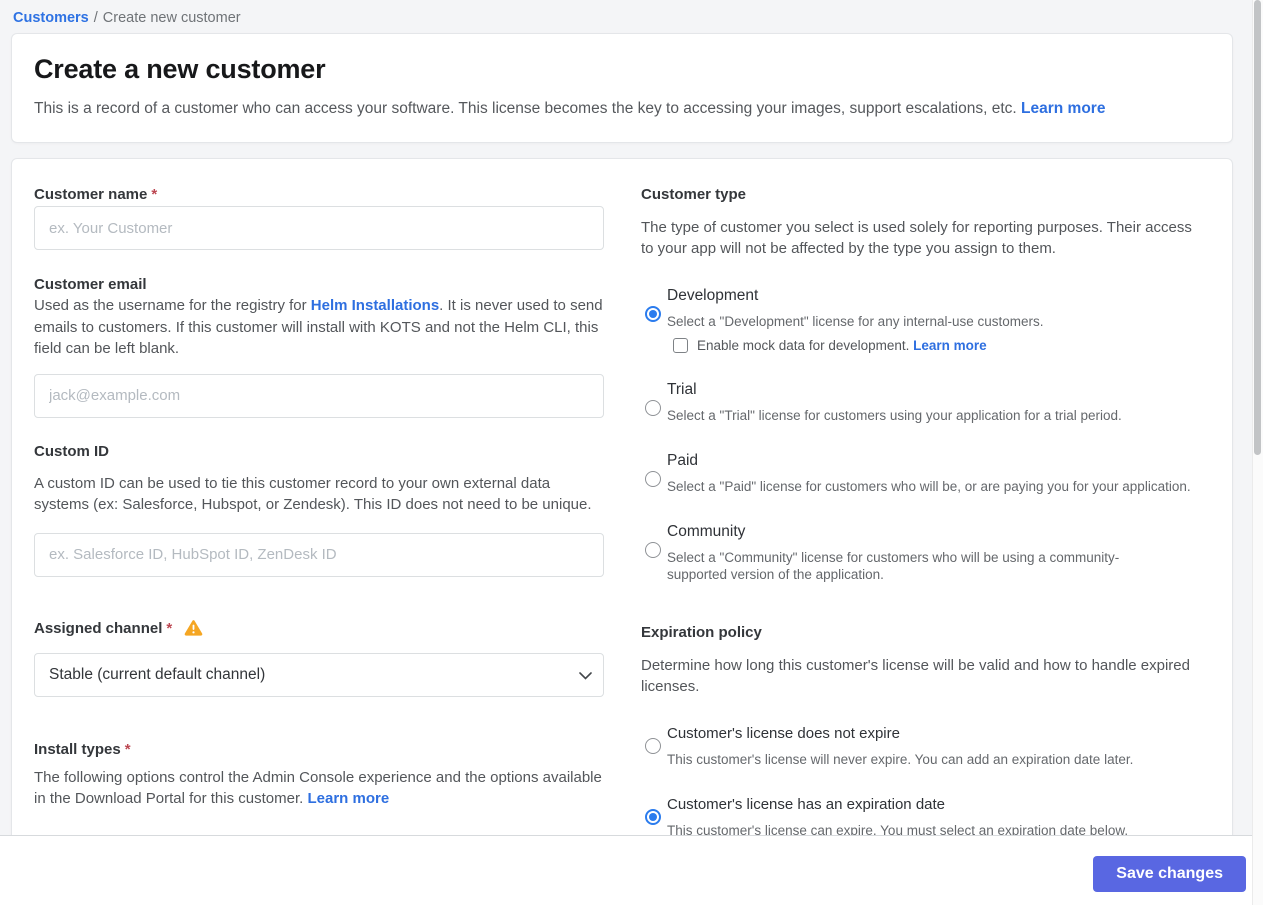  I want to click on no-expire-label: Customer's license does not expire, so click(783, 733).